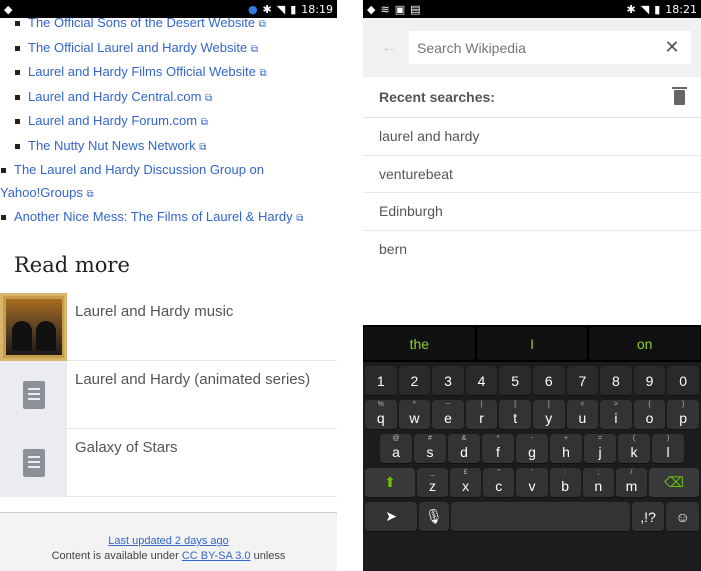 This screenshot has height=571, width=701. I want to click on external-link: Laurel and Hardy Central.com ⧉, so click(172, 98).